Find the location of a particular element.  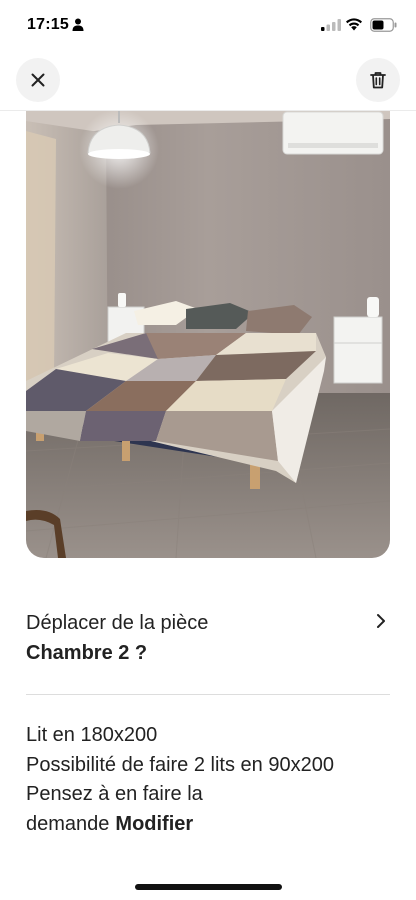

description-last-line: demande Modifier is located at coordinates (211, 825).